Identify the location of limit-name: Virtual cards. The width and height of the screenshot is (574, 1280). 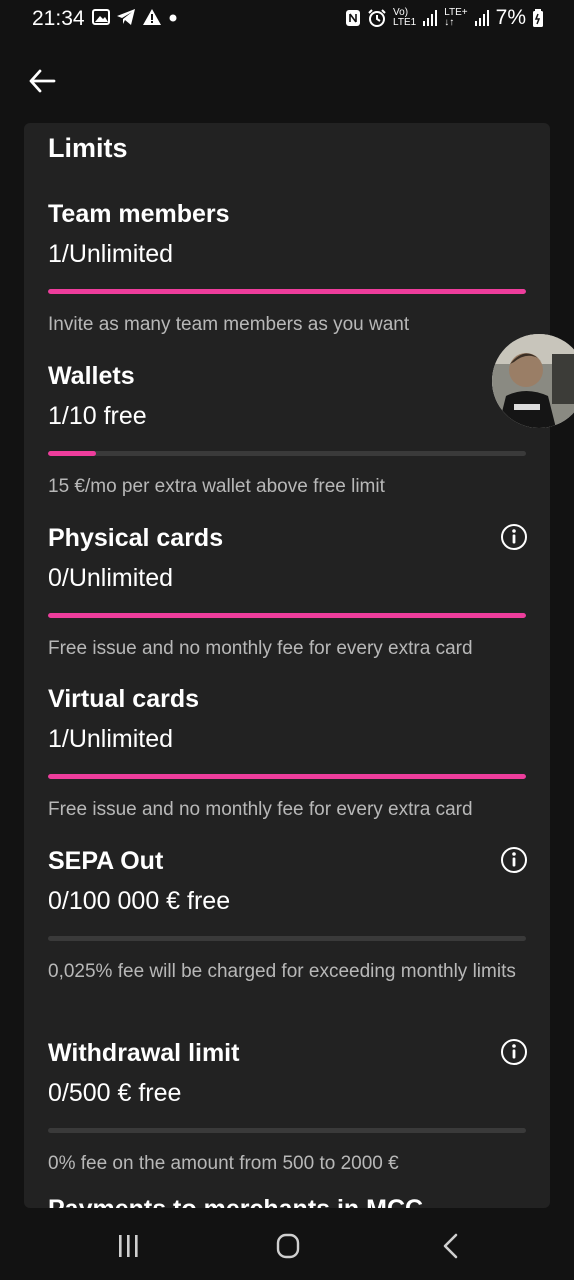
(124, 699).